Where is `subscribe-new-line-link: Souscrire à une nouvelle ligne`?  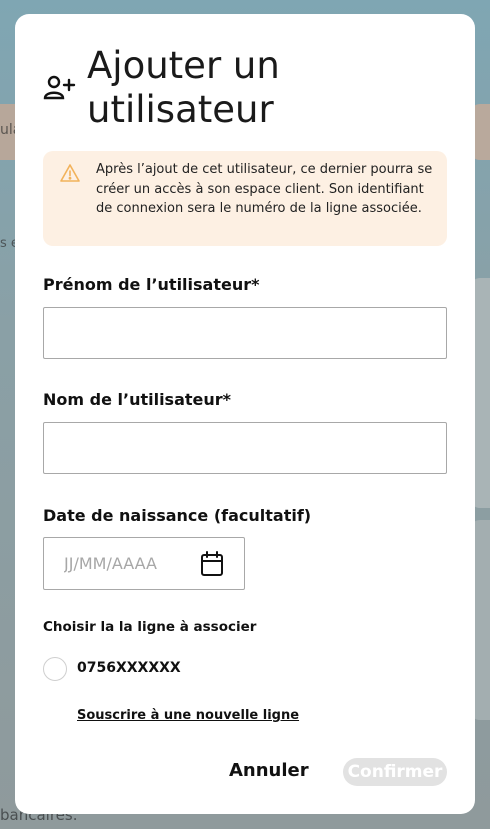
subscribe-new-line-link: Souscrire à une nouvelle ligne is located at coordinates (188, 715).